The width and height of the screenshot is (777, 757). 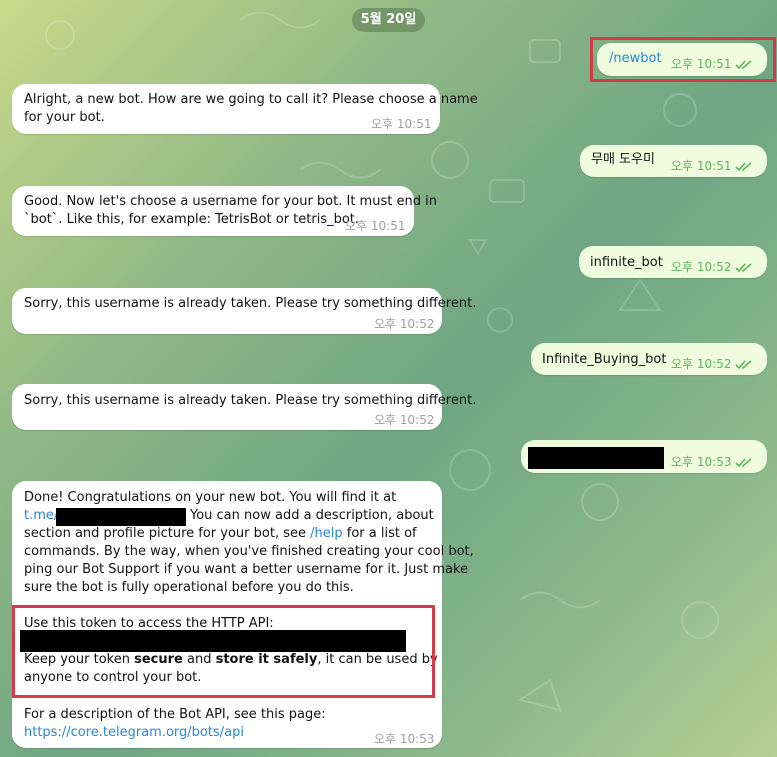 I want to click on bot-link: t.me/, so click(x=41, y=516).